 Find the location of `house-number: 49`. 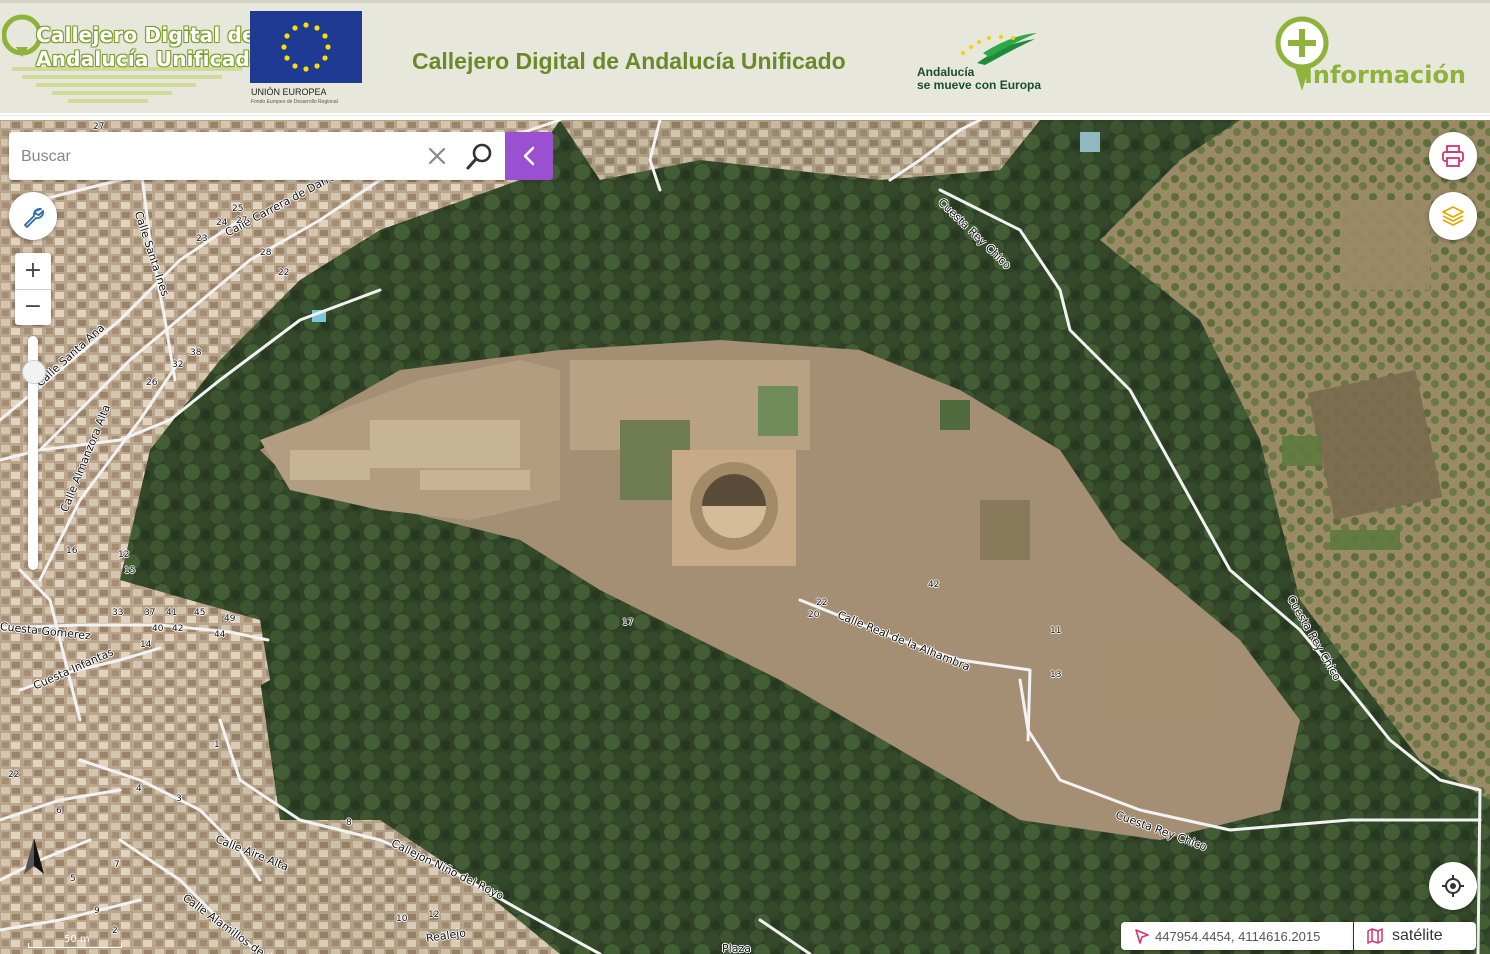

house-number: 49 is located at coordinates (230, 619).